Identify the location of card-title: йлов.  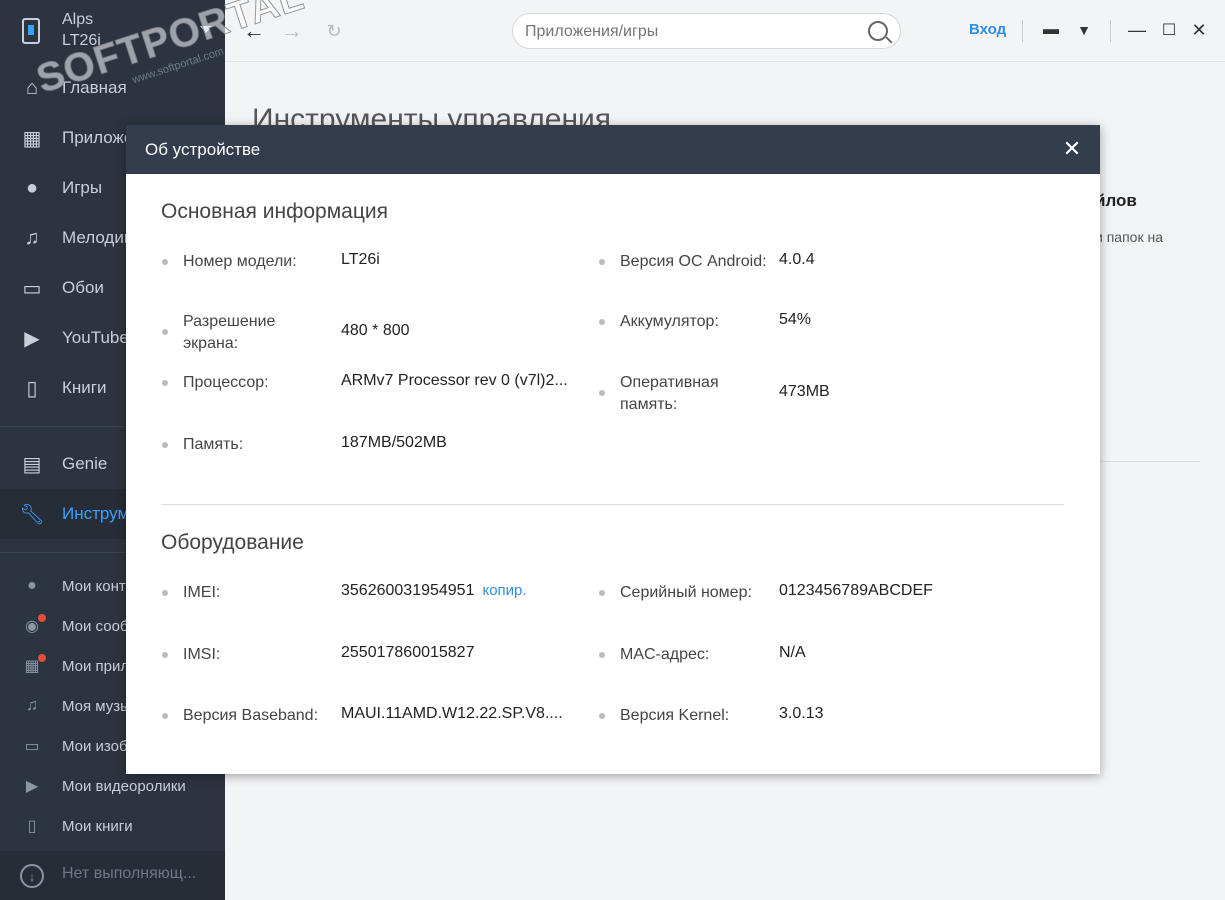
(1116, 200).